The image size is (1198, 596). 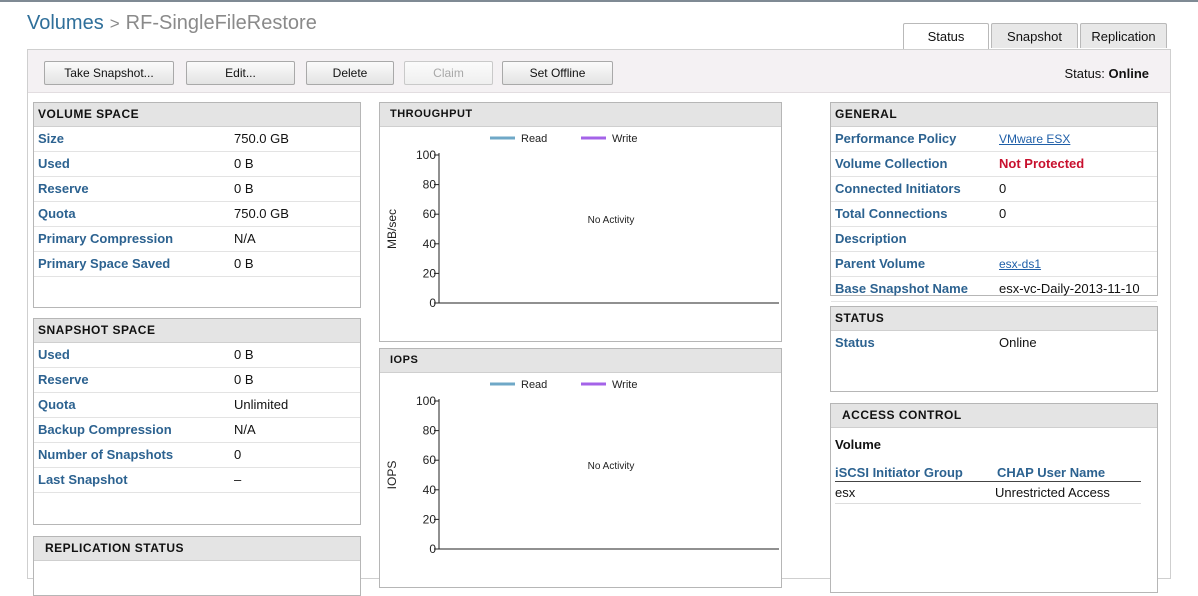 I want to click on row-key: Size, so click(x=51, y=138).